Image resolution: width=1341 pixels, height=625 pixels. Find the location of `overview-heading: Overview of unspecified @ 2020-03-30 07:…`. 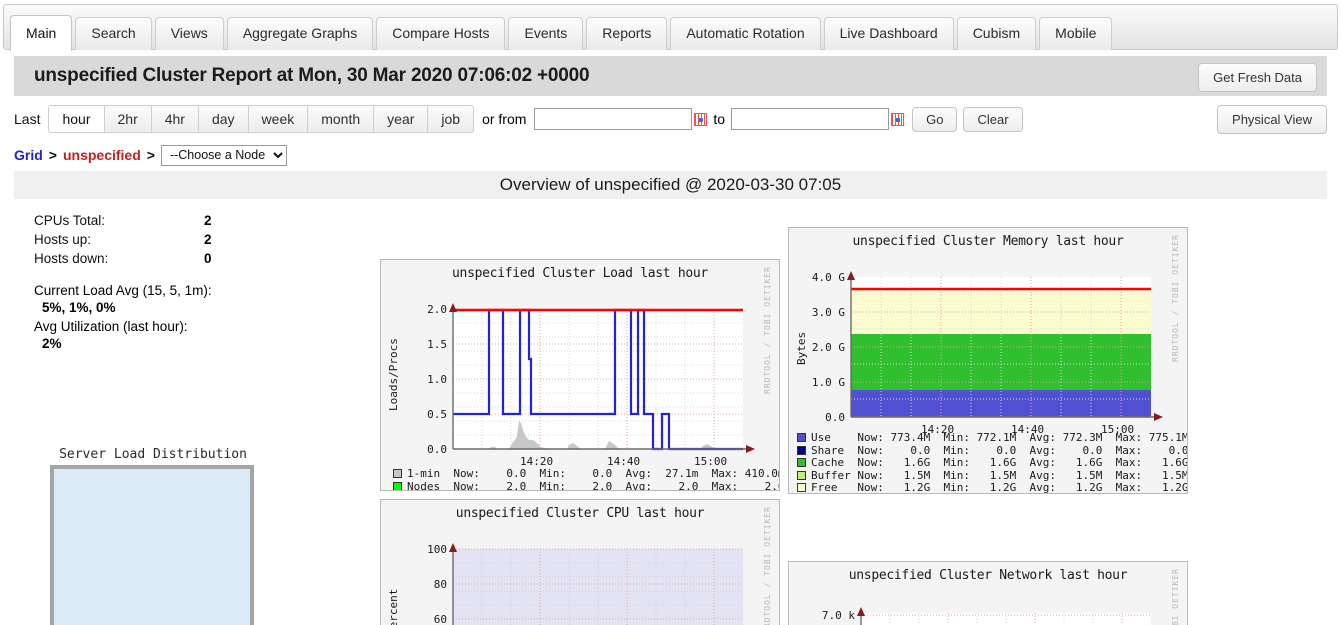

overview-heading: Overview of unspecified @ 2020-03-30 07:… is located at coordinates (670, 184).